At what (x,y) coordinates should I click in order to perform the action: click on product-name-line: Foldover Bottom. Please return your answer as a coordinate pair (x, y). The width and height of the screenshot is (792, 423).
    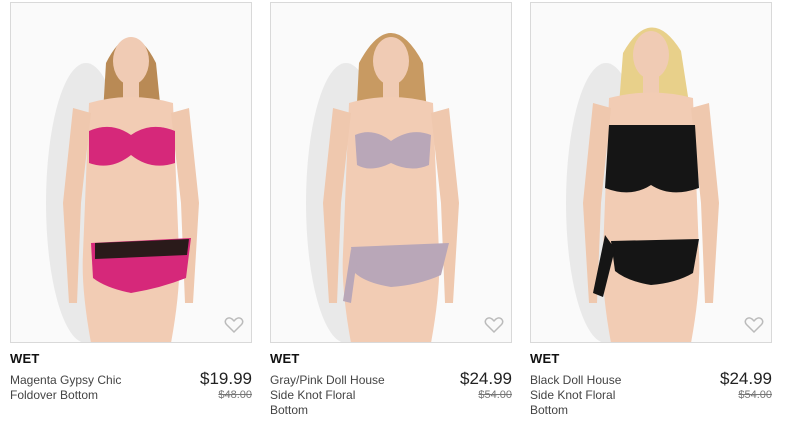
    Looking at the image, I should click on (54, 395).